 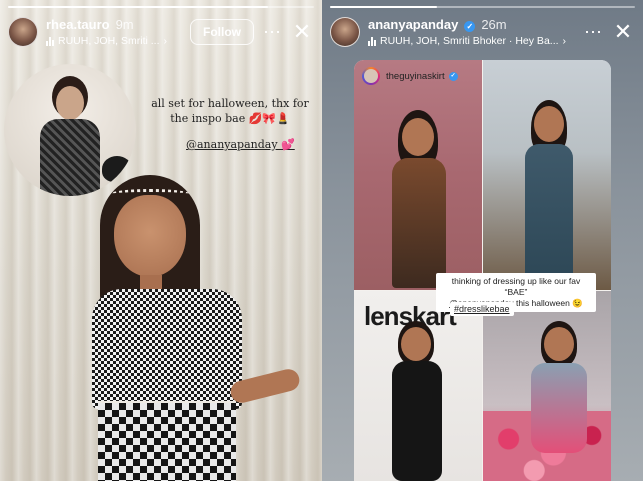 I want to click on shared-post-header: theguyinaskirt ✓, so click(x=482, y=76).